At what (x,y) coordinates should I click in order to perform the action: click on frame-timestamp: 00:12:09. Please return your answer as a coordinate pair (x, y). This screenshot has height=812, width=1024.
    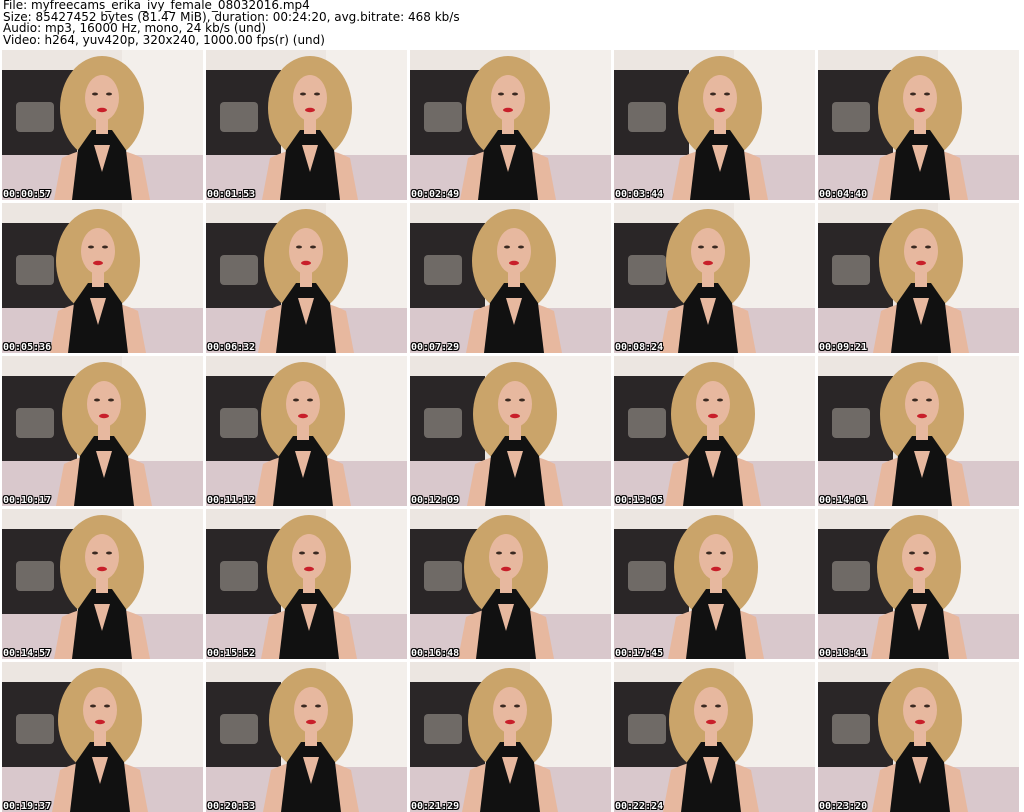
    Looking at the image, I should click on (435, 500).